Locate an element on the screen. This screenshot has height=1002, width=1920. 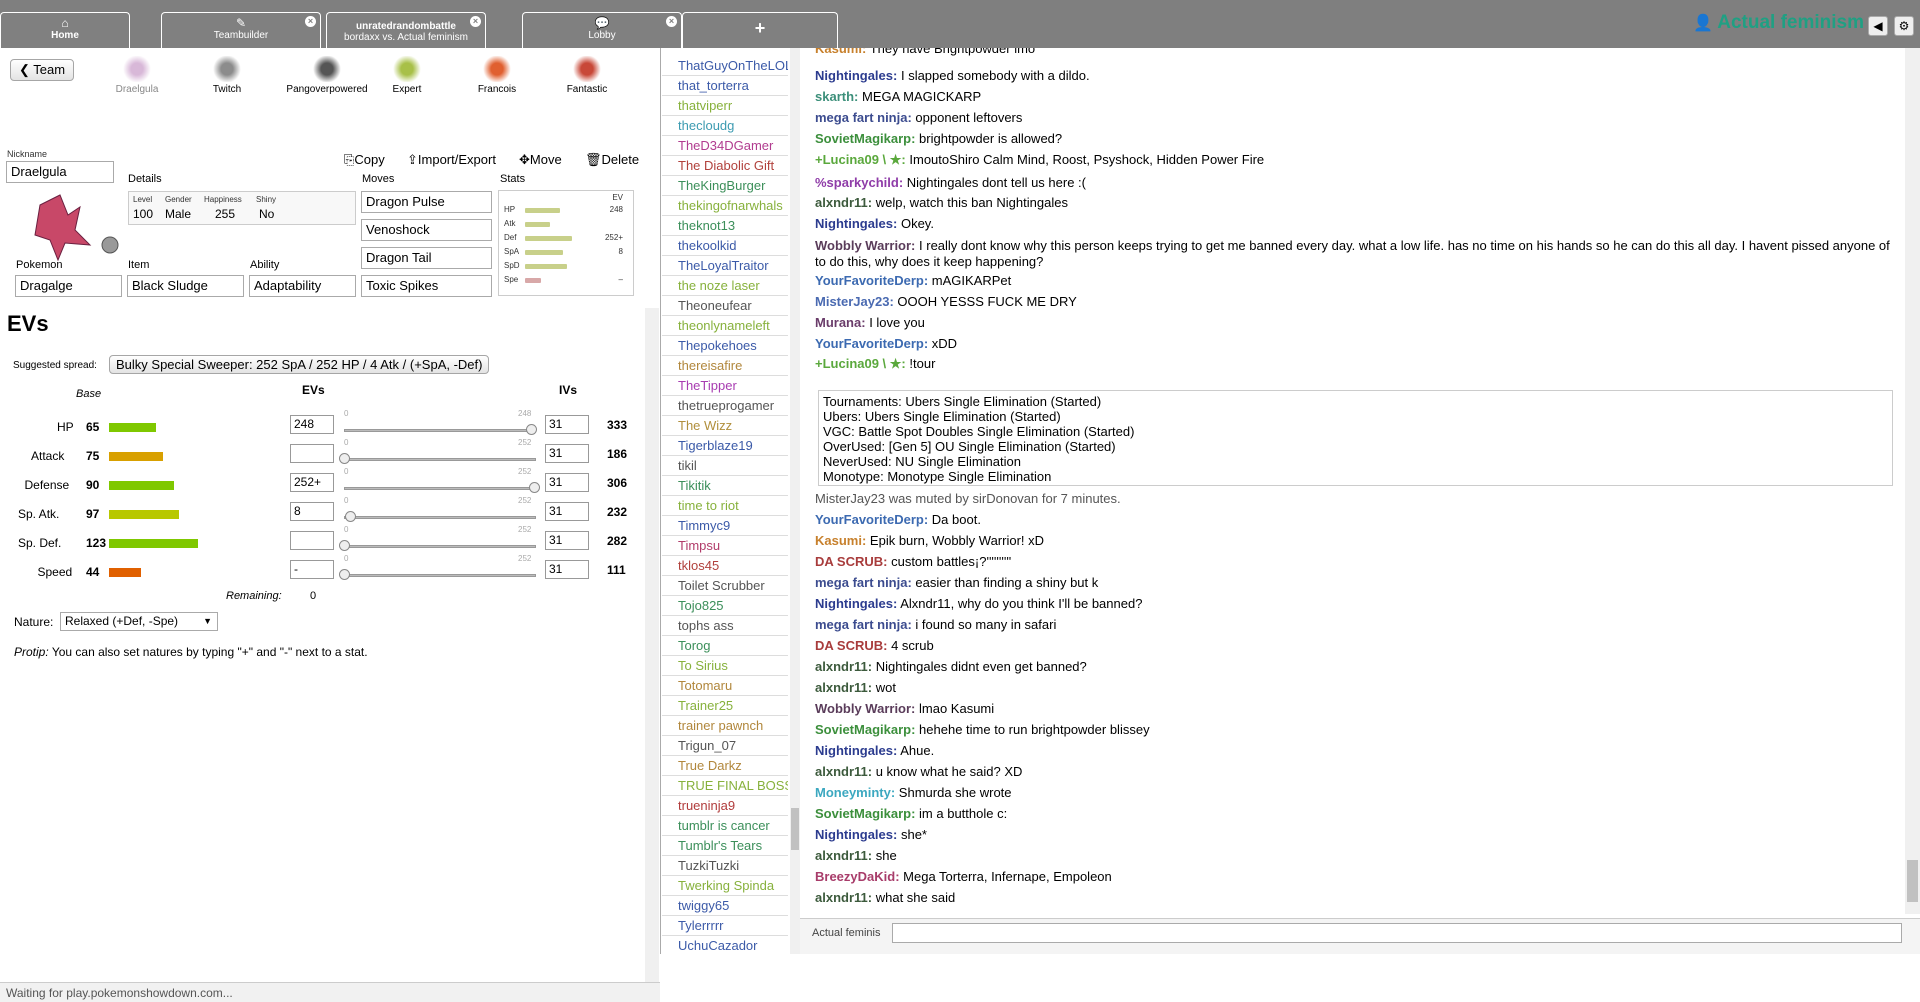
user-list-item: Toilet Scrubber is located at coordinates (725, 586).